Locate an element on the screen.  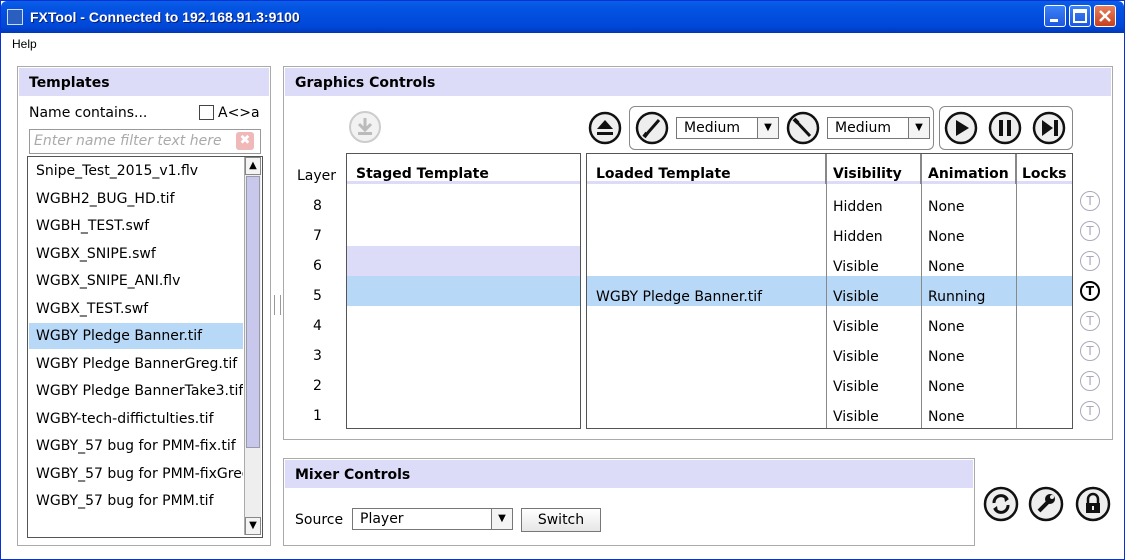
transition-out-button is located at coordinates (803, 128).